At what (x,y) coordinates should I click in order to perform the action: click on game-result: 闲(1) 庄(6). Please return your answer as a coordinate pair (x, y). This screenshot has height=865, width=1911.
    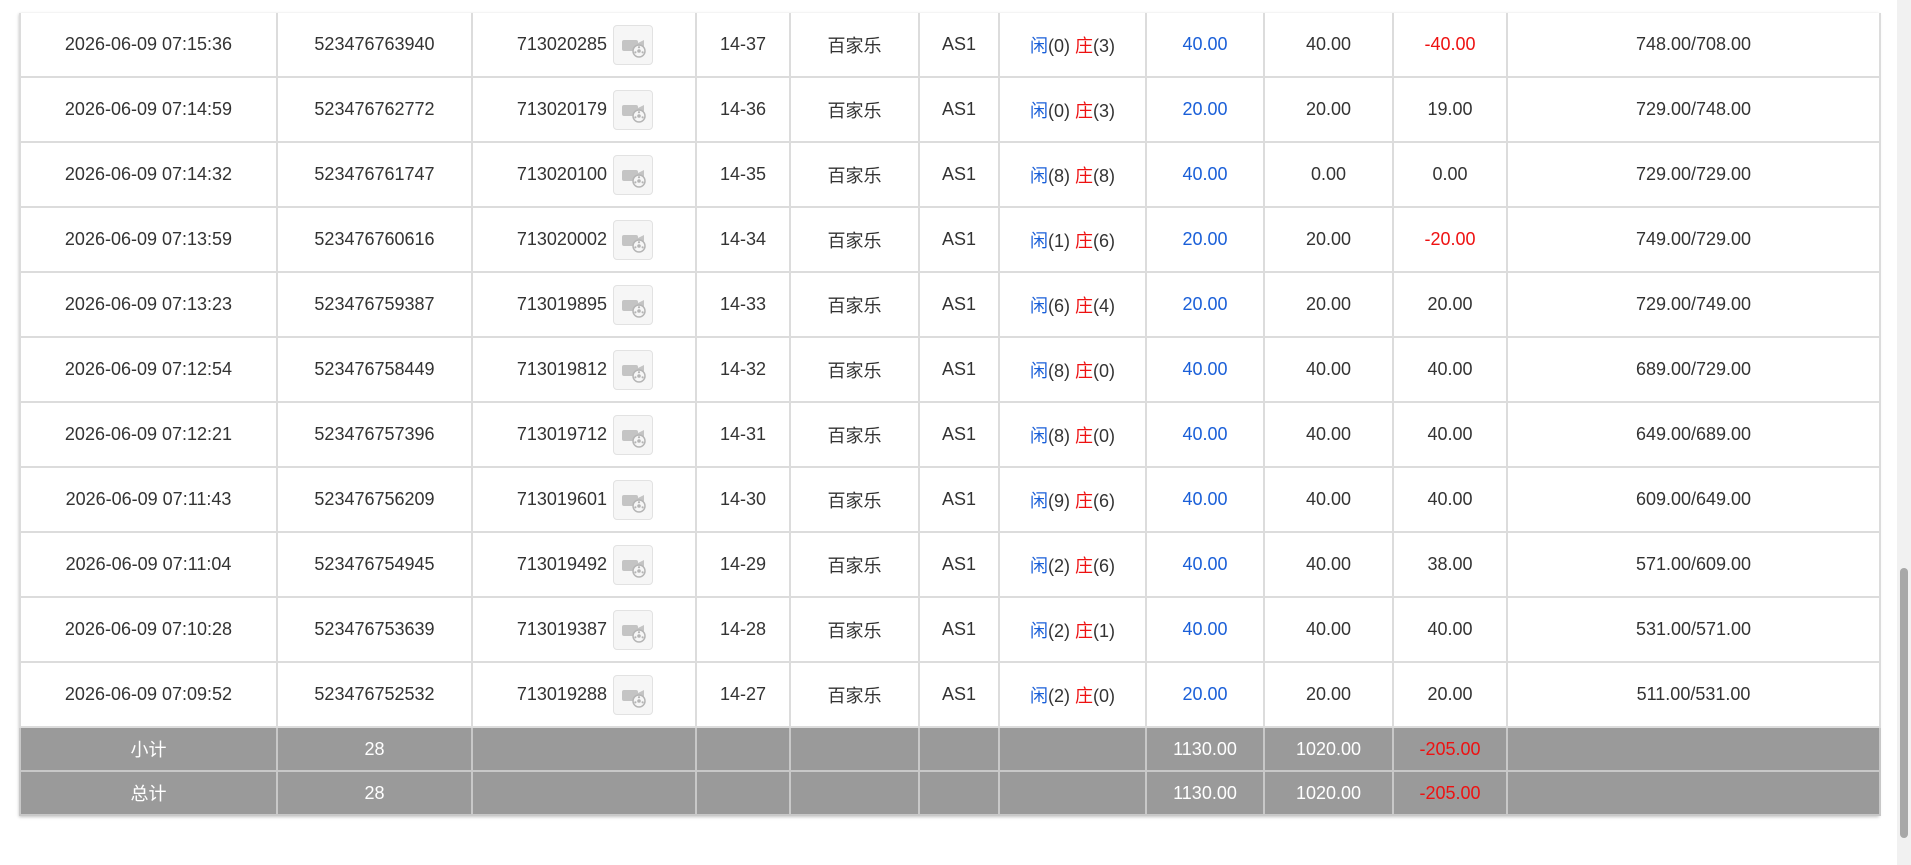
    Looking at the image, I should click on (1072, 239).